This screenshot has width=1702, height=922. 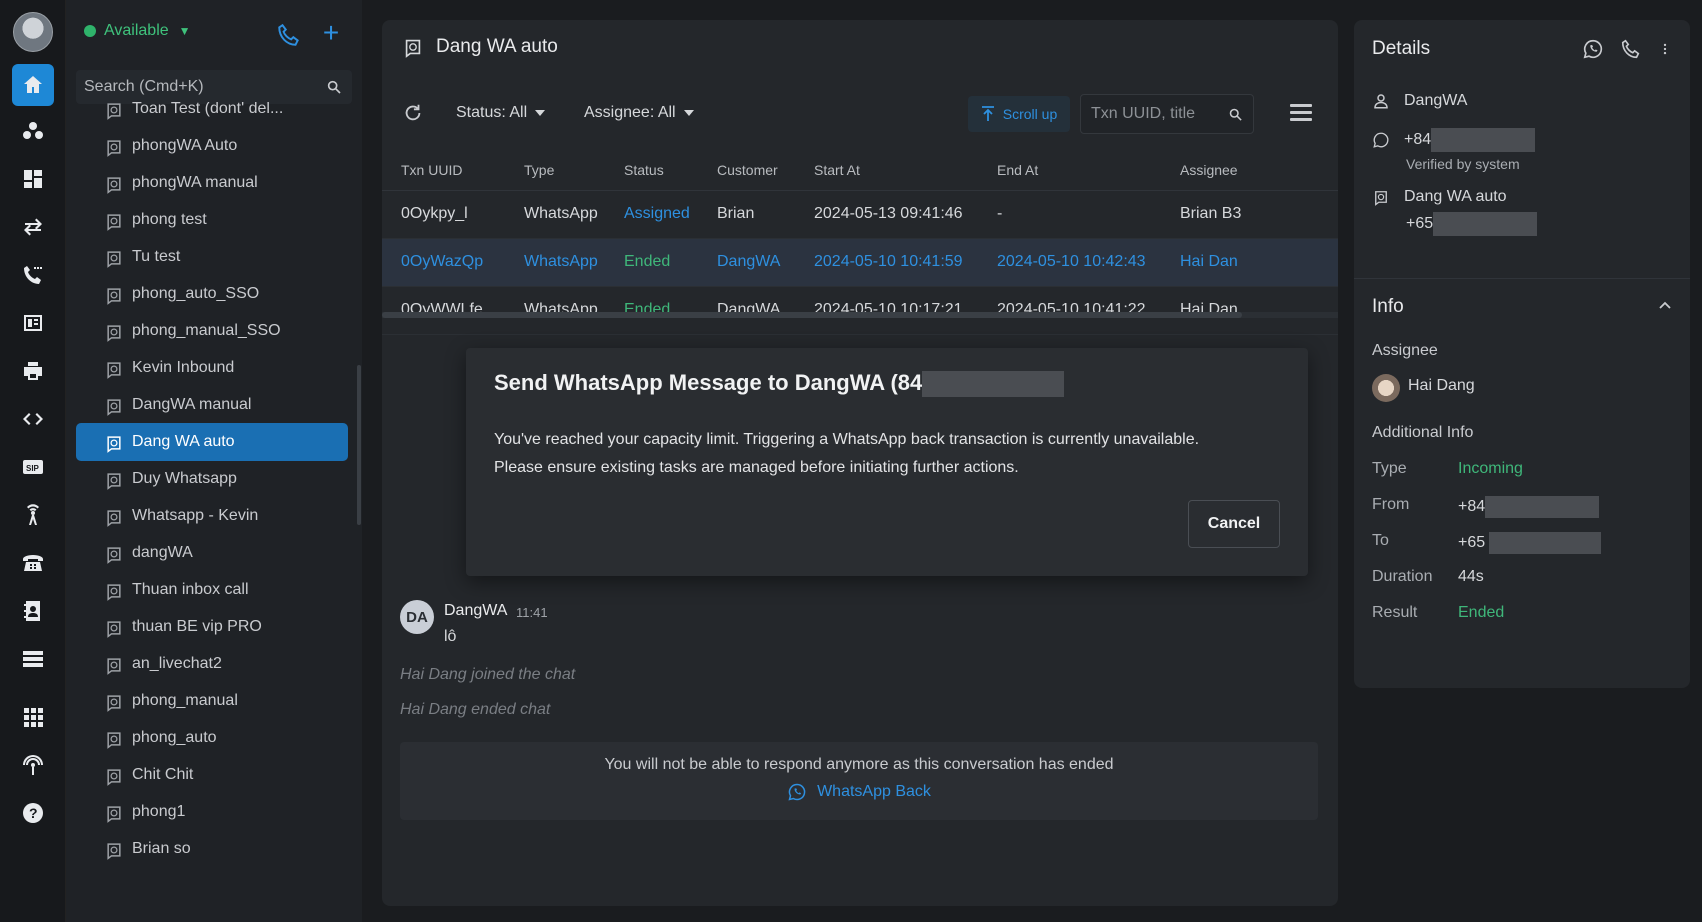 I want to click on user-icon, so click(x=1381, y=101).